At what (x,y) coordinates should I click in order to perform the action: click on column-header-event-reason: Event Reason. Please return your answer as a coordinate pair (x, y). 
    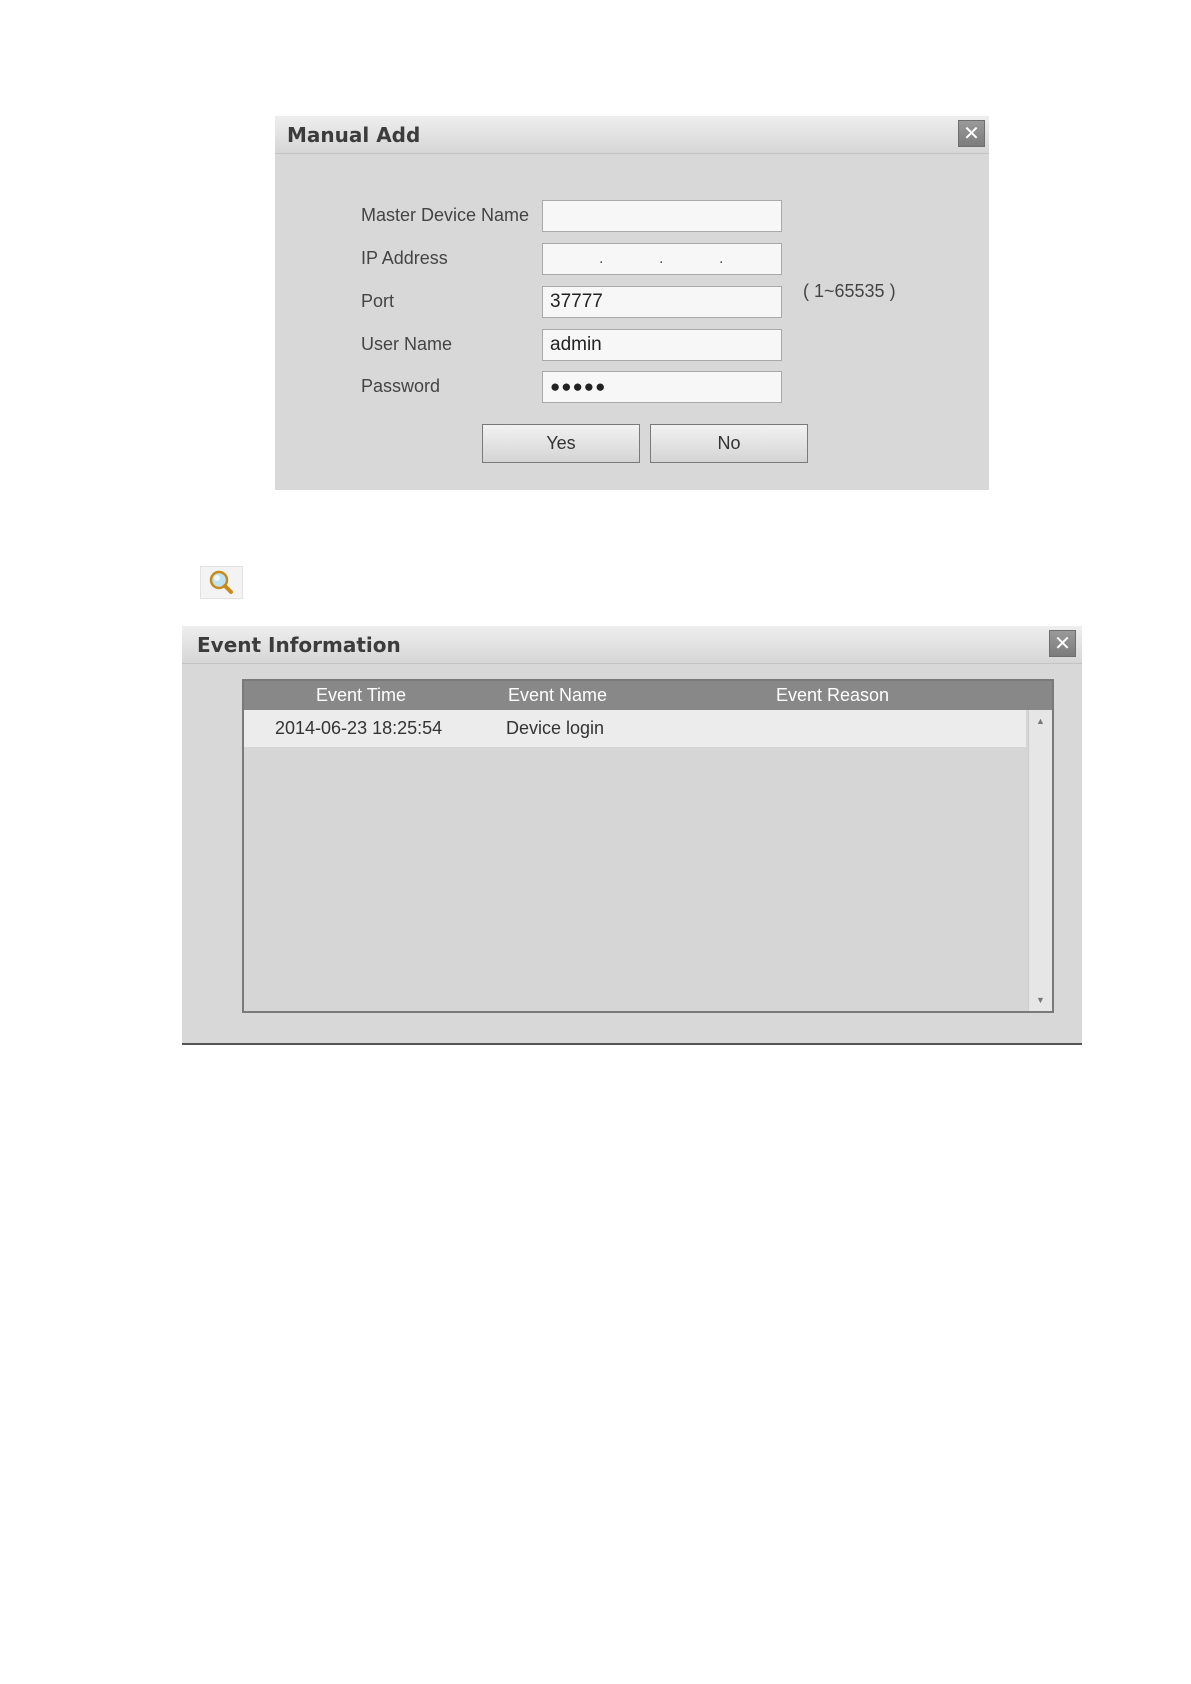
    Looking at the image, I should click on (832, 695).